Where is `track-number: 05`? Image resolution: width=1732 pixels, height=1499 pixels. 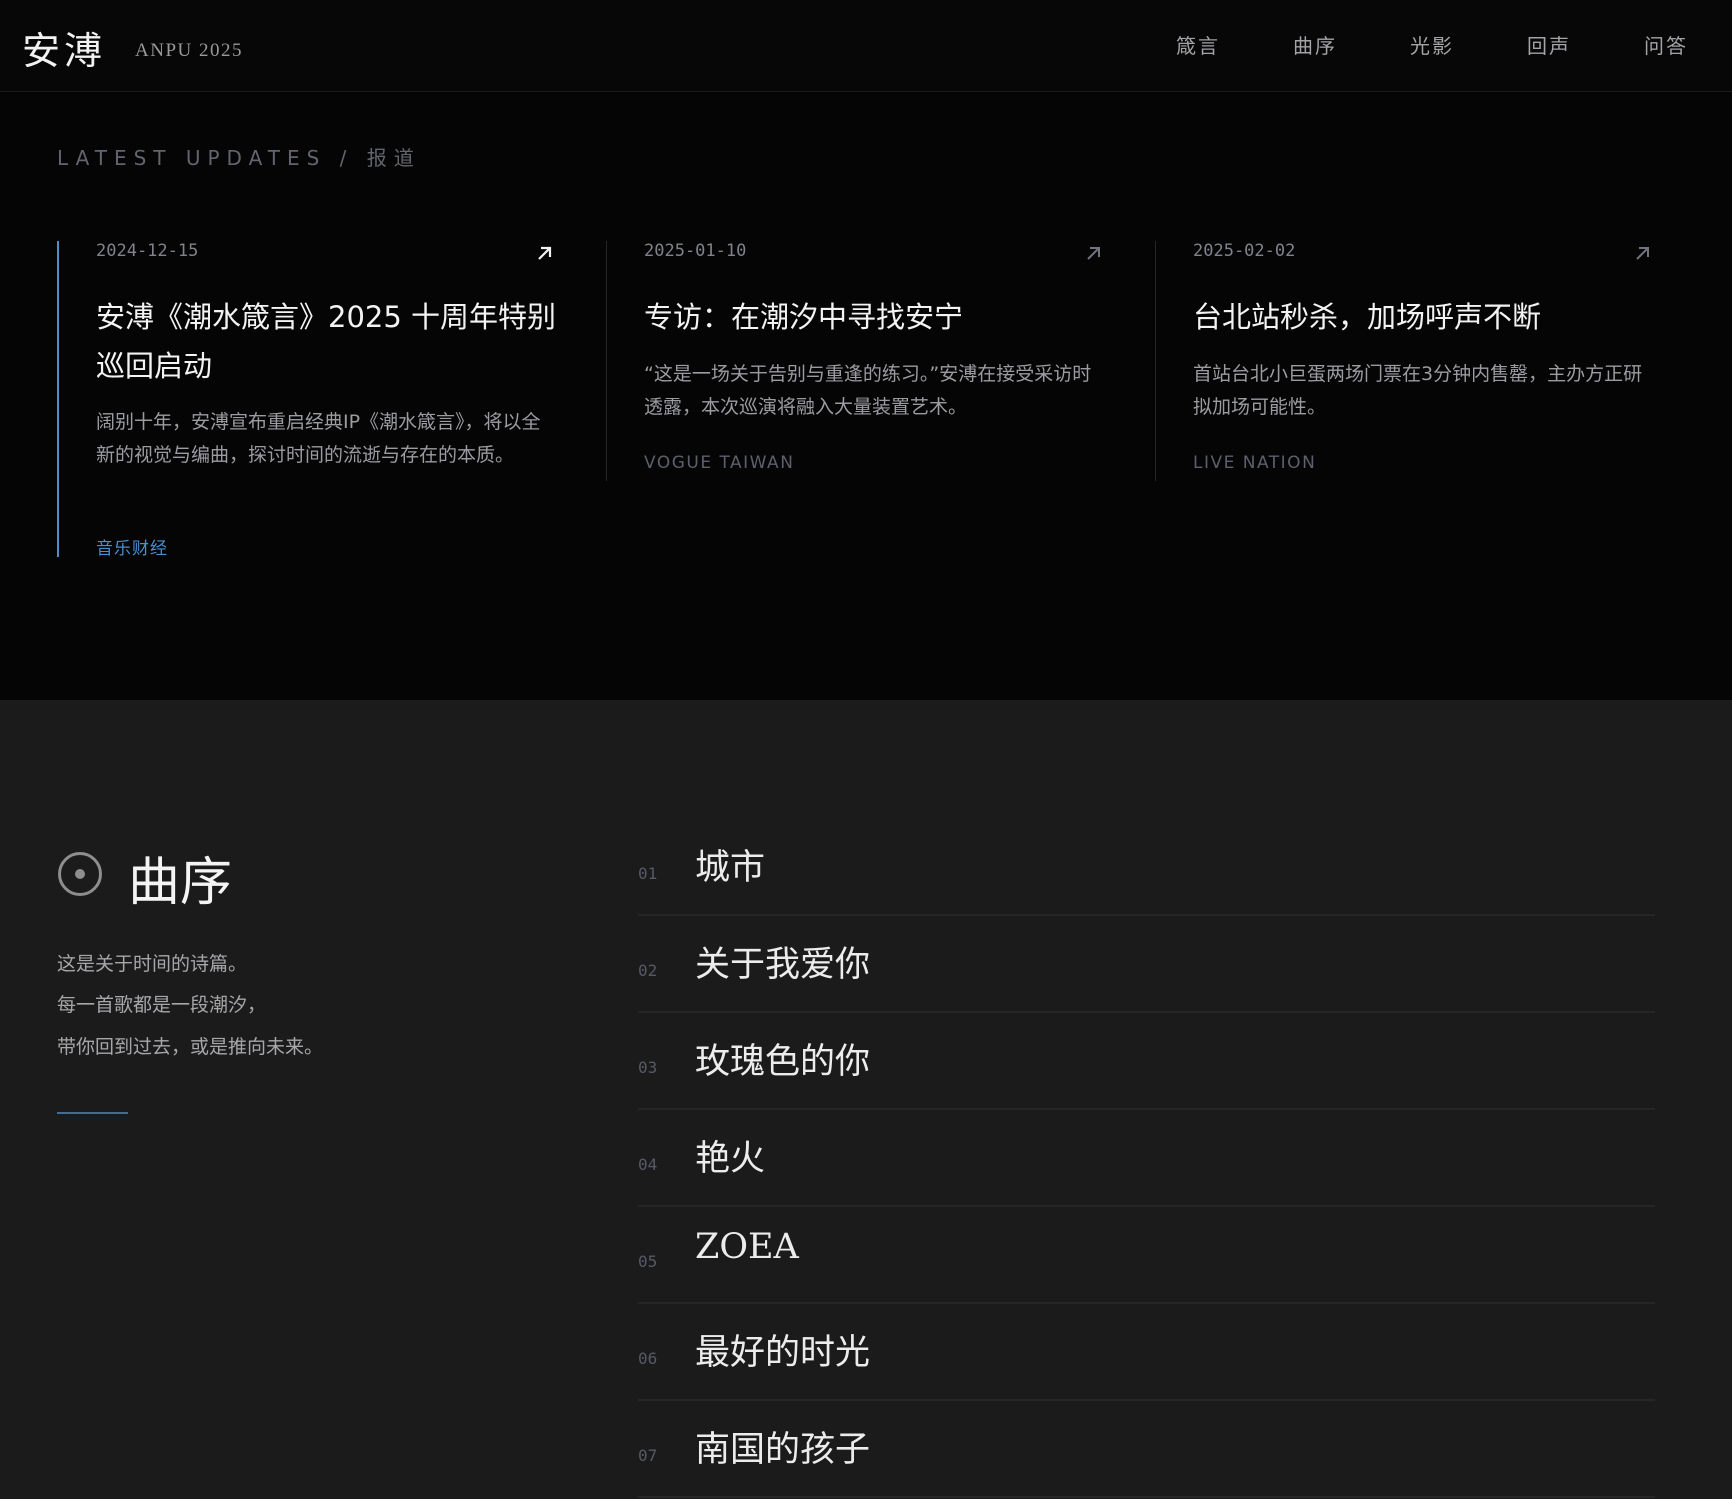
track-number: 05 is located at coordinates (648, 1261).